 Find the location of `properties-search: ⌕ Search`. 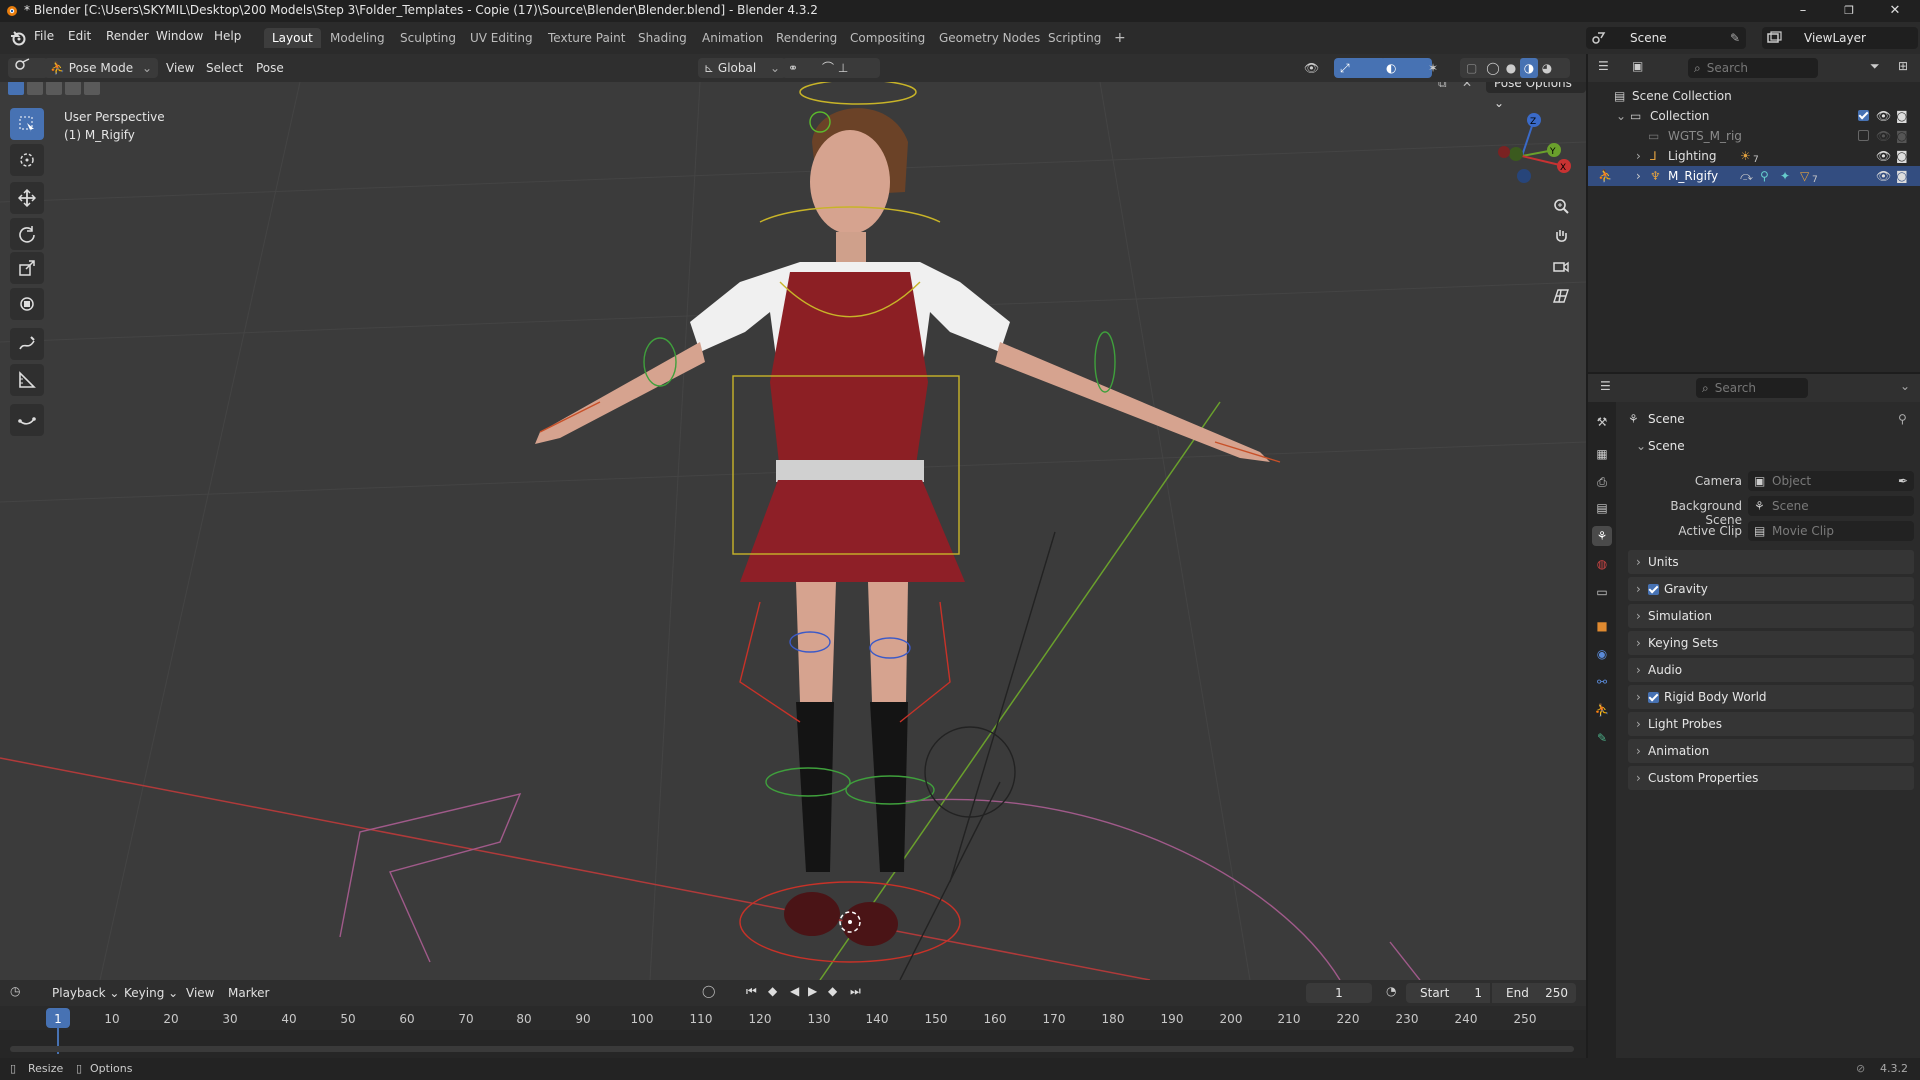

properties-search: ⌕ Search is located at coordinates (1752, 388).